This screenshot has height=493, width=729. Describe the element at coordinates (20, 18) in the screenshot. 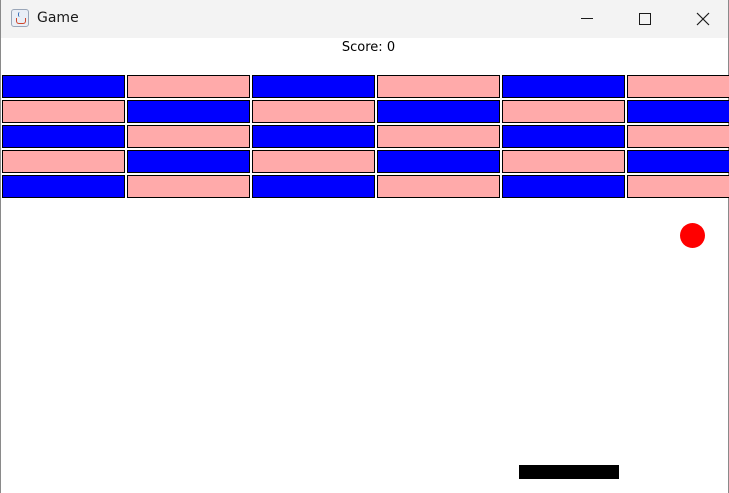

I see `java-cup-icon` at that location.